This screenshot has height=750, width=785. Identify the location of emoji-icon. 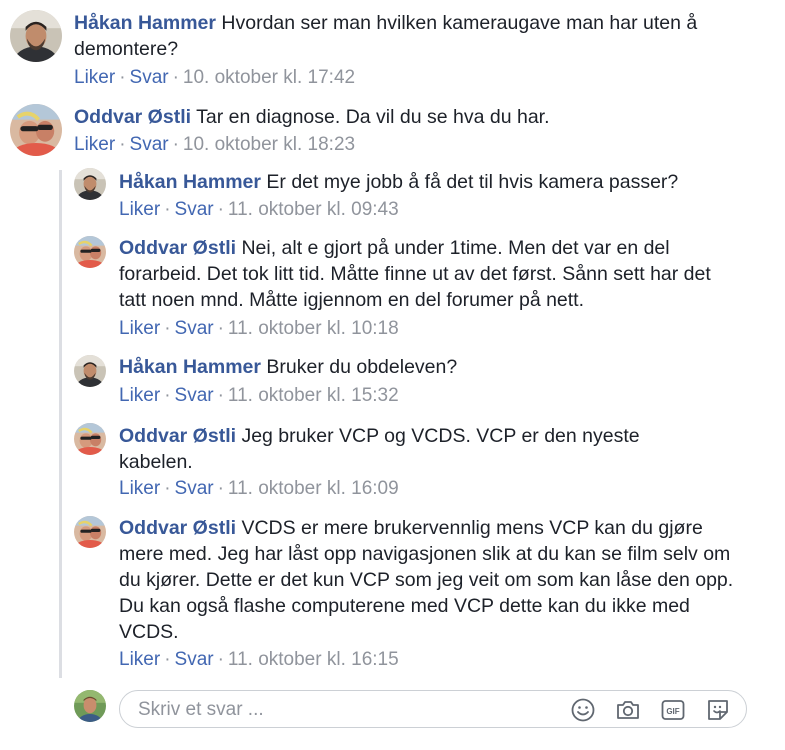
(583, 710).